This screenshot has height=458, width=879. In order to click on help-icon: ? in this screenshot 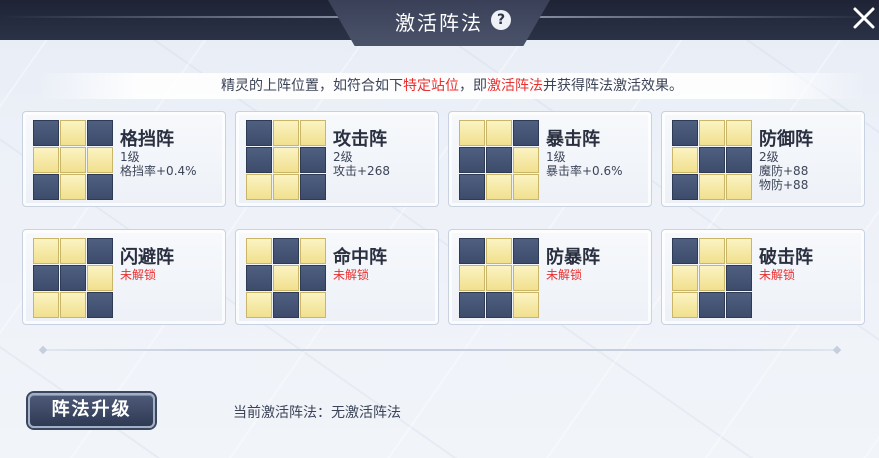, I will do `click(501, 20)`.